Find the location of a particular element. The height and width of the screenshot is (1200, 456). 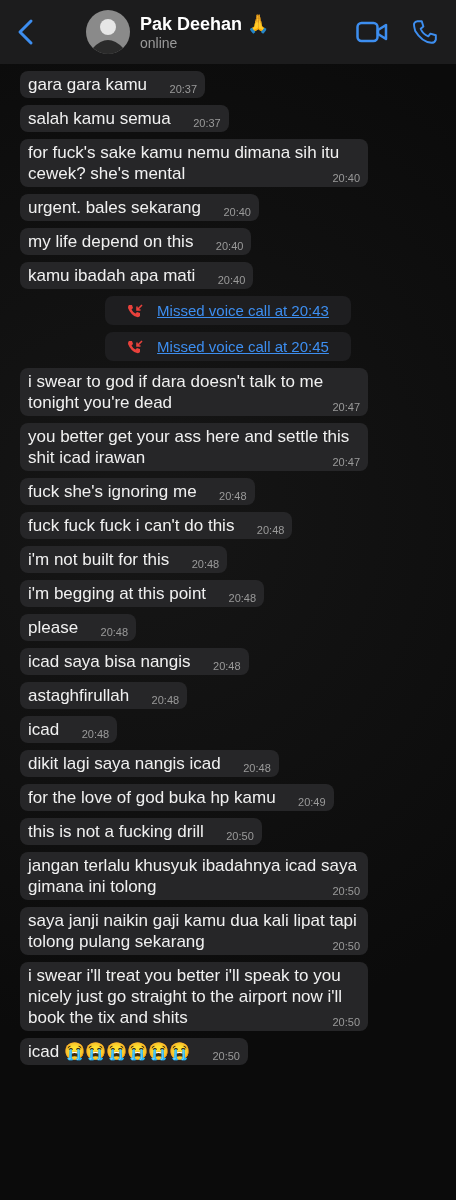

message-bubble: salah kamu semua 20:37 is located at coordinates (124, 118).